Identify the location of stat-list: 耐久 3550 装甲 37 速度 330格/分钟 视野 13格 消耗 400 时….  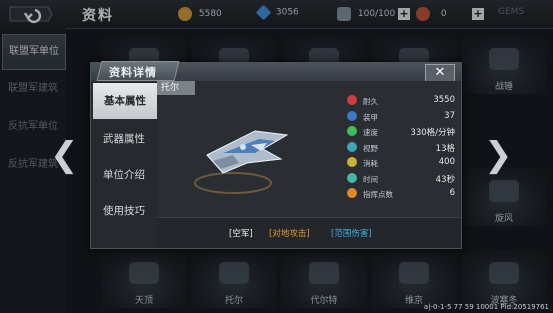
(402, 147).